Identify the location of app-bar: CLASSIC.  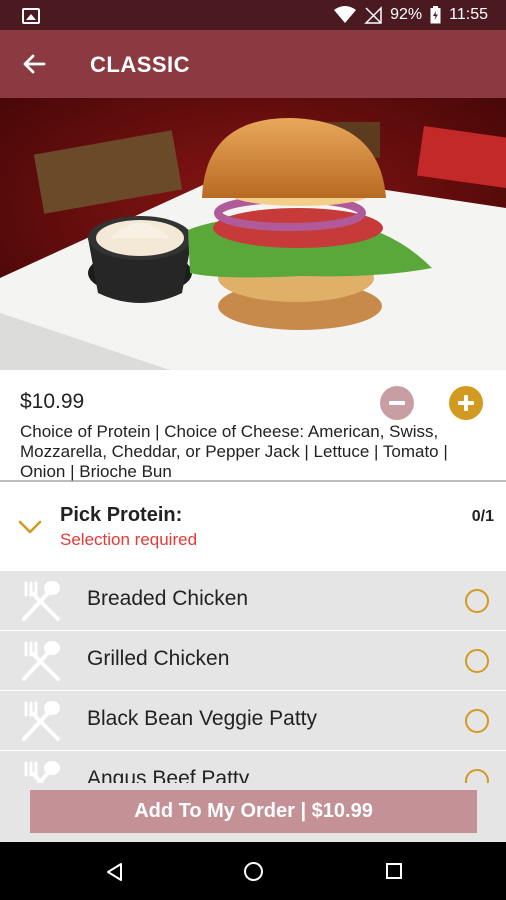
(253, 64).